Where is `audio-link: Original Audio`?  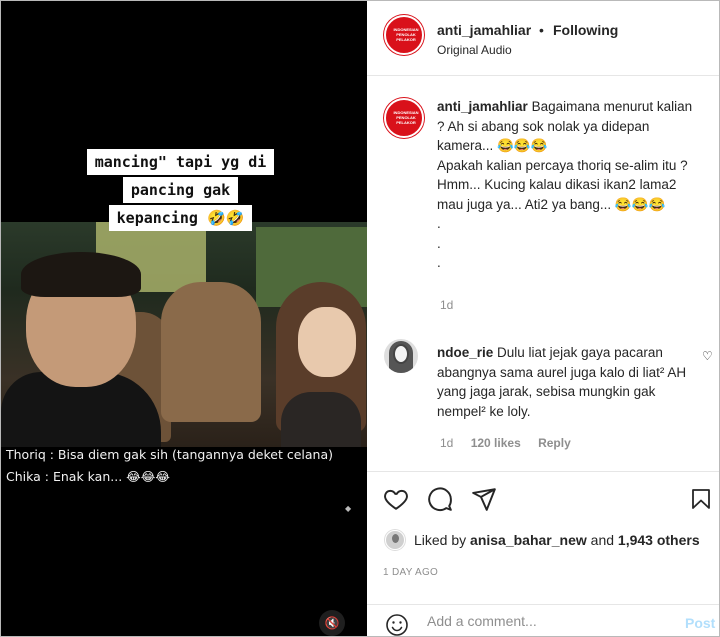
audio-link: Original Audio is located at coordinates (474, 50).